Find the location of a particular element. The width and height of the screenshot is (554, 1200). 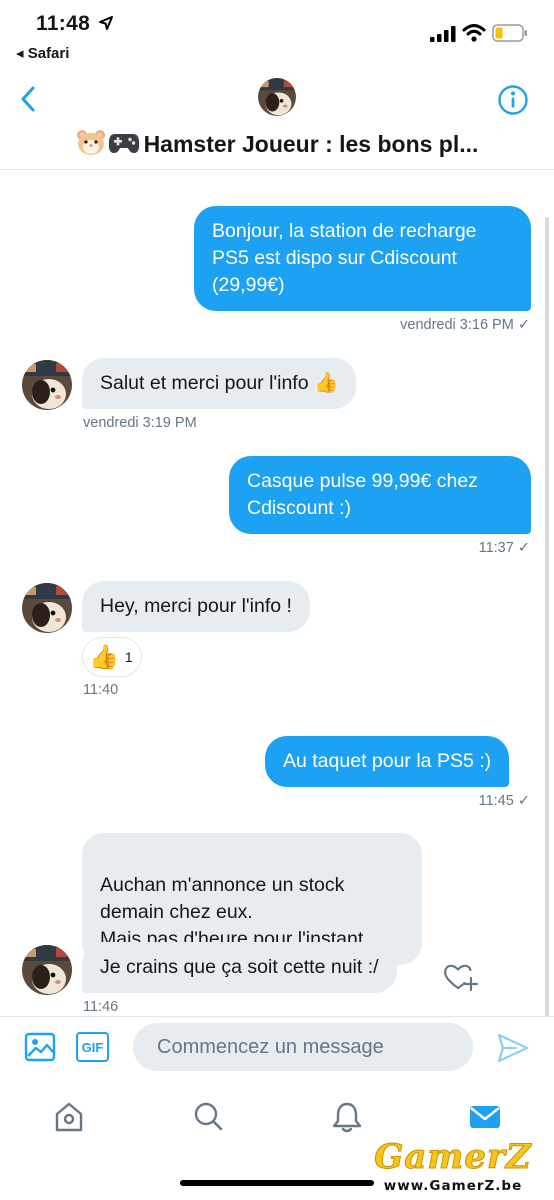

watermark-url: www.GamerZ.be is located at coordinates (453, 1186).